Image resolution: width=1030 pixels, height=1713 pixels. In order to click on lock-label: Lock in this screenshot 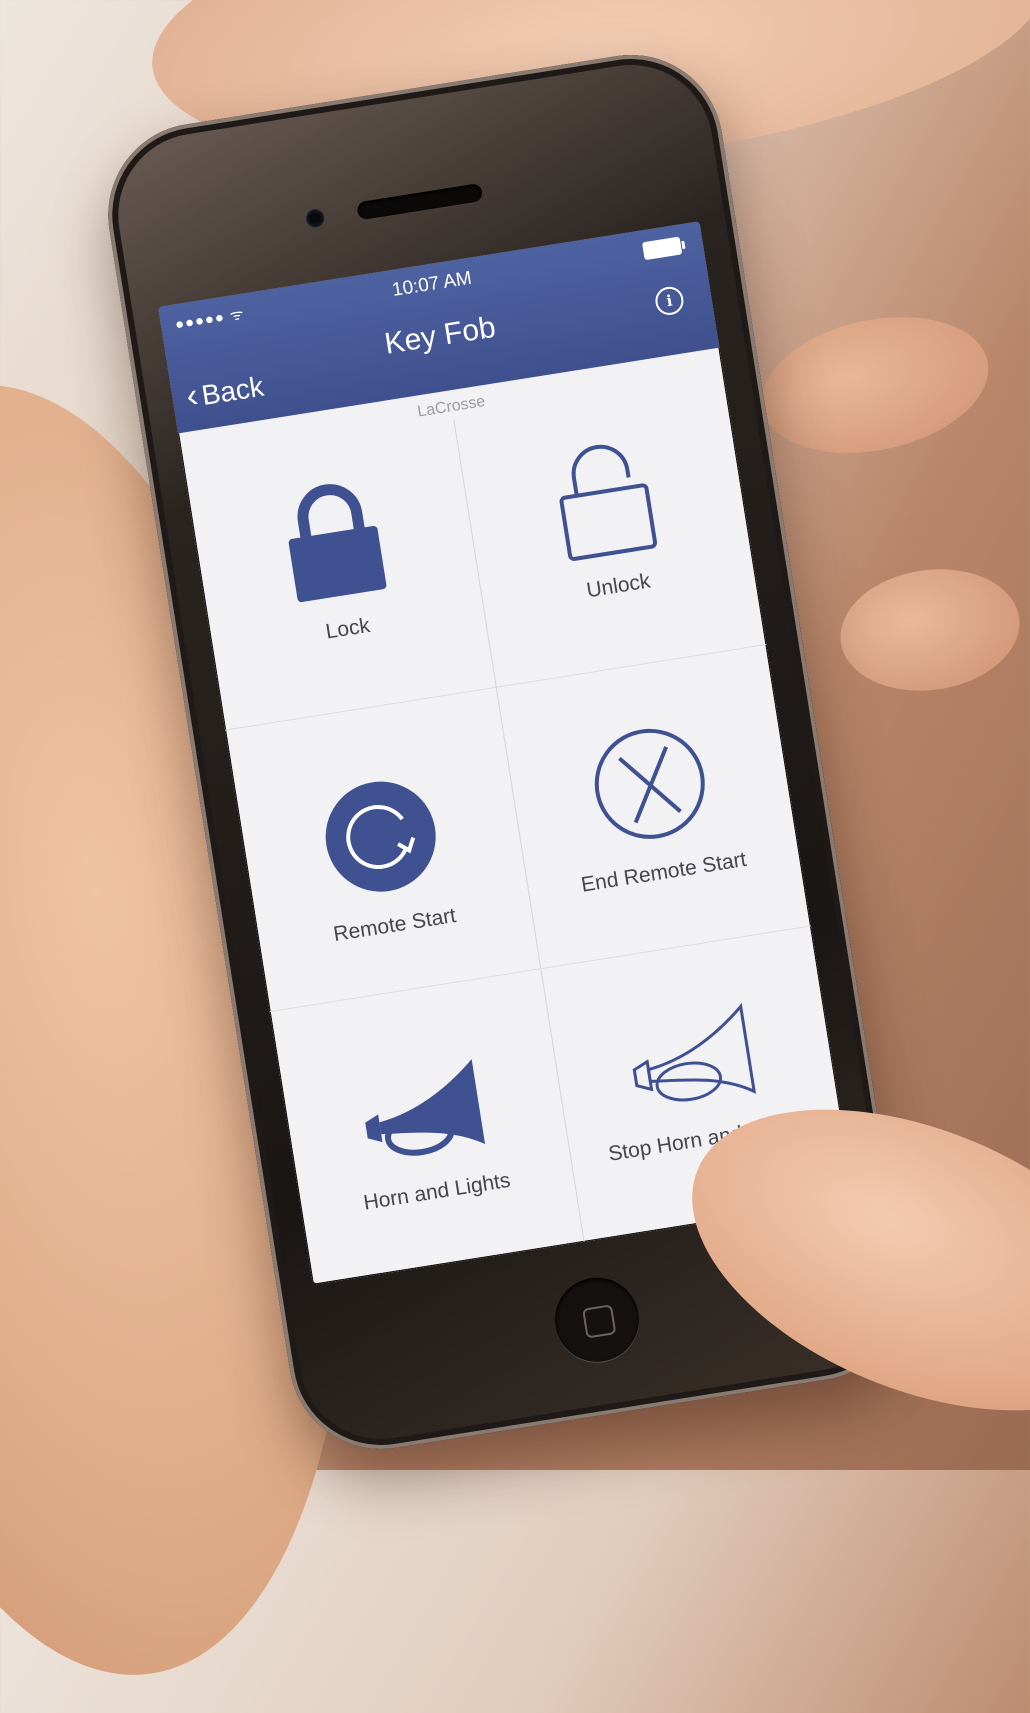, I will do `click(348, 628)`.